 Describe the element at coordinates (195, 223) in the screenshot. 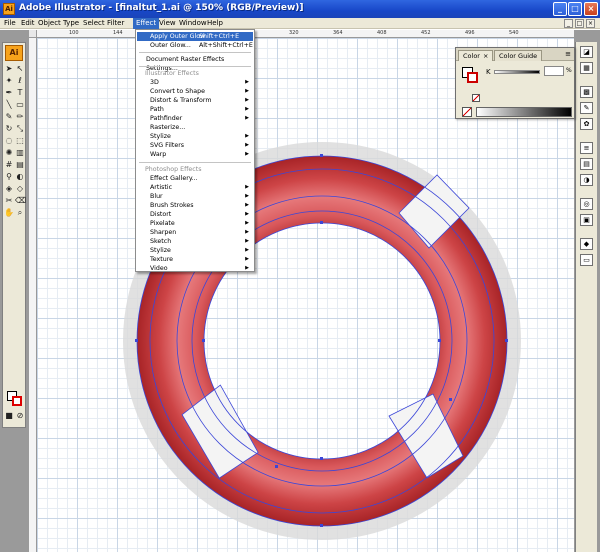

I see `menu-item-pixelate: Pixelate ▶` at that location.